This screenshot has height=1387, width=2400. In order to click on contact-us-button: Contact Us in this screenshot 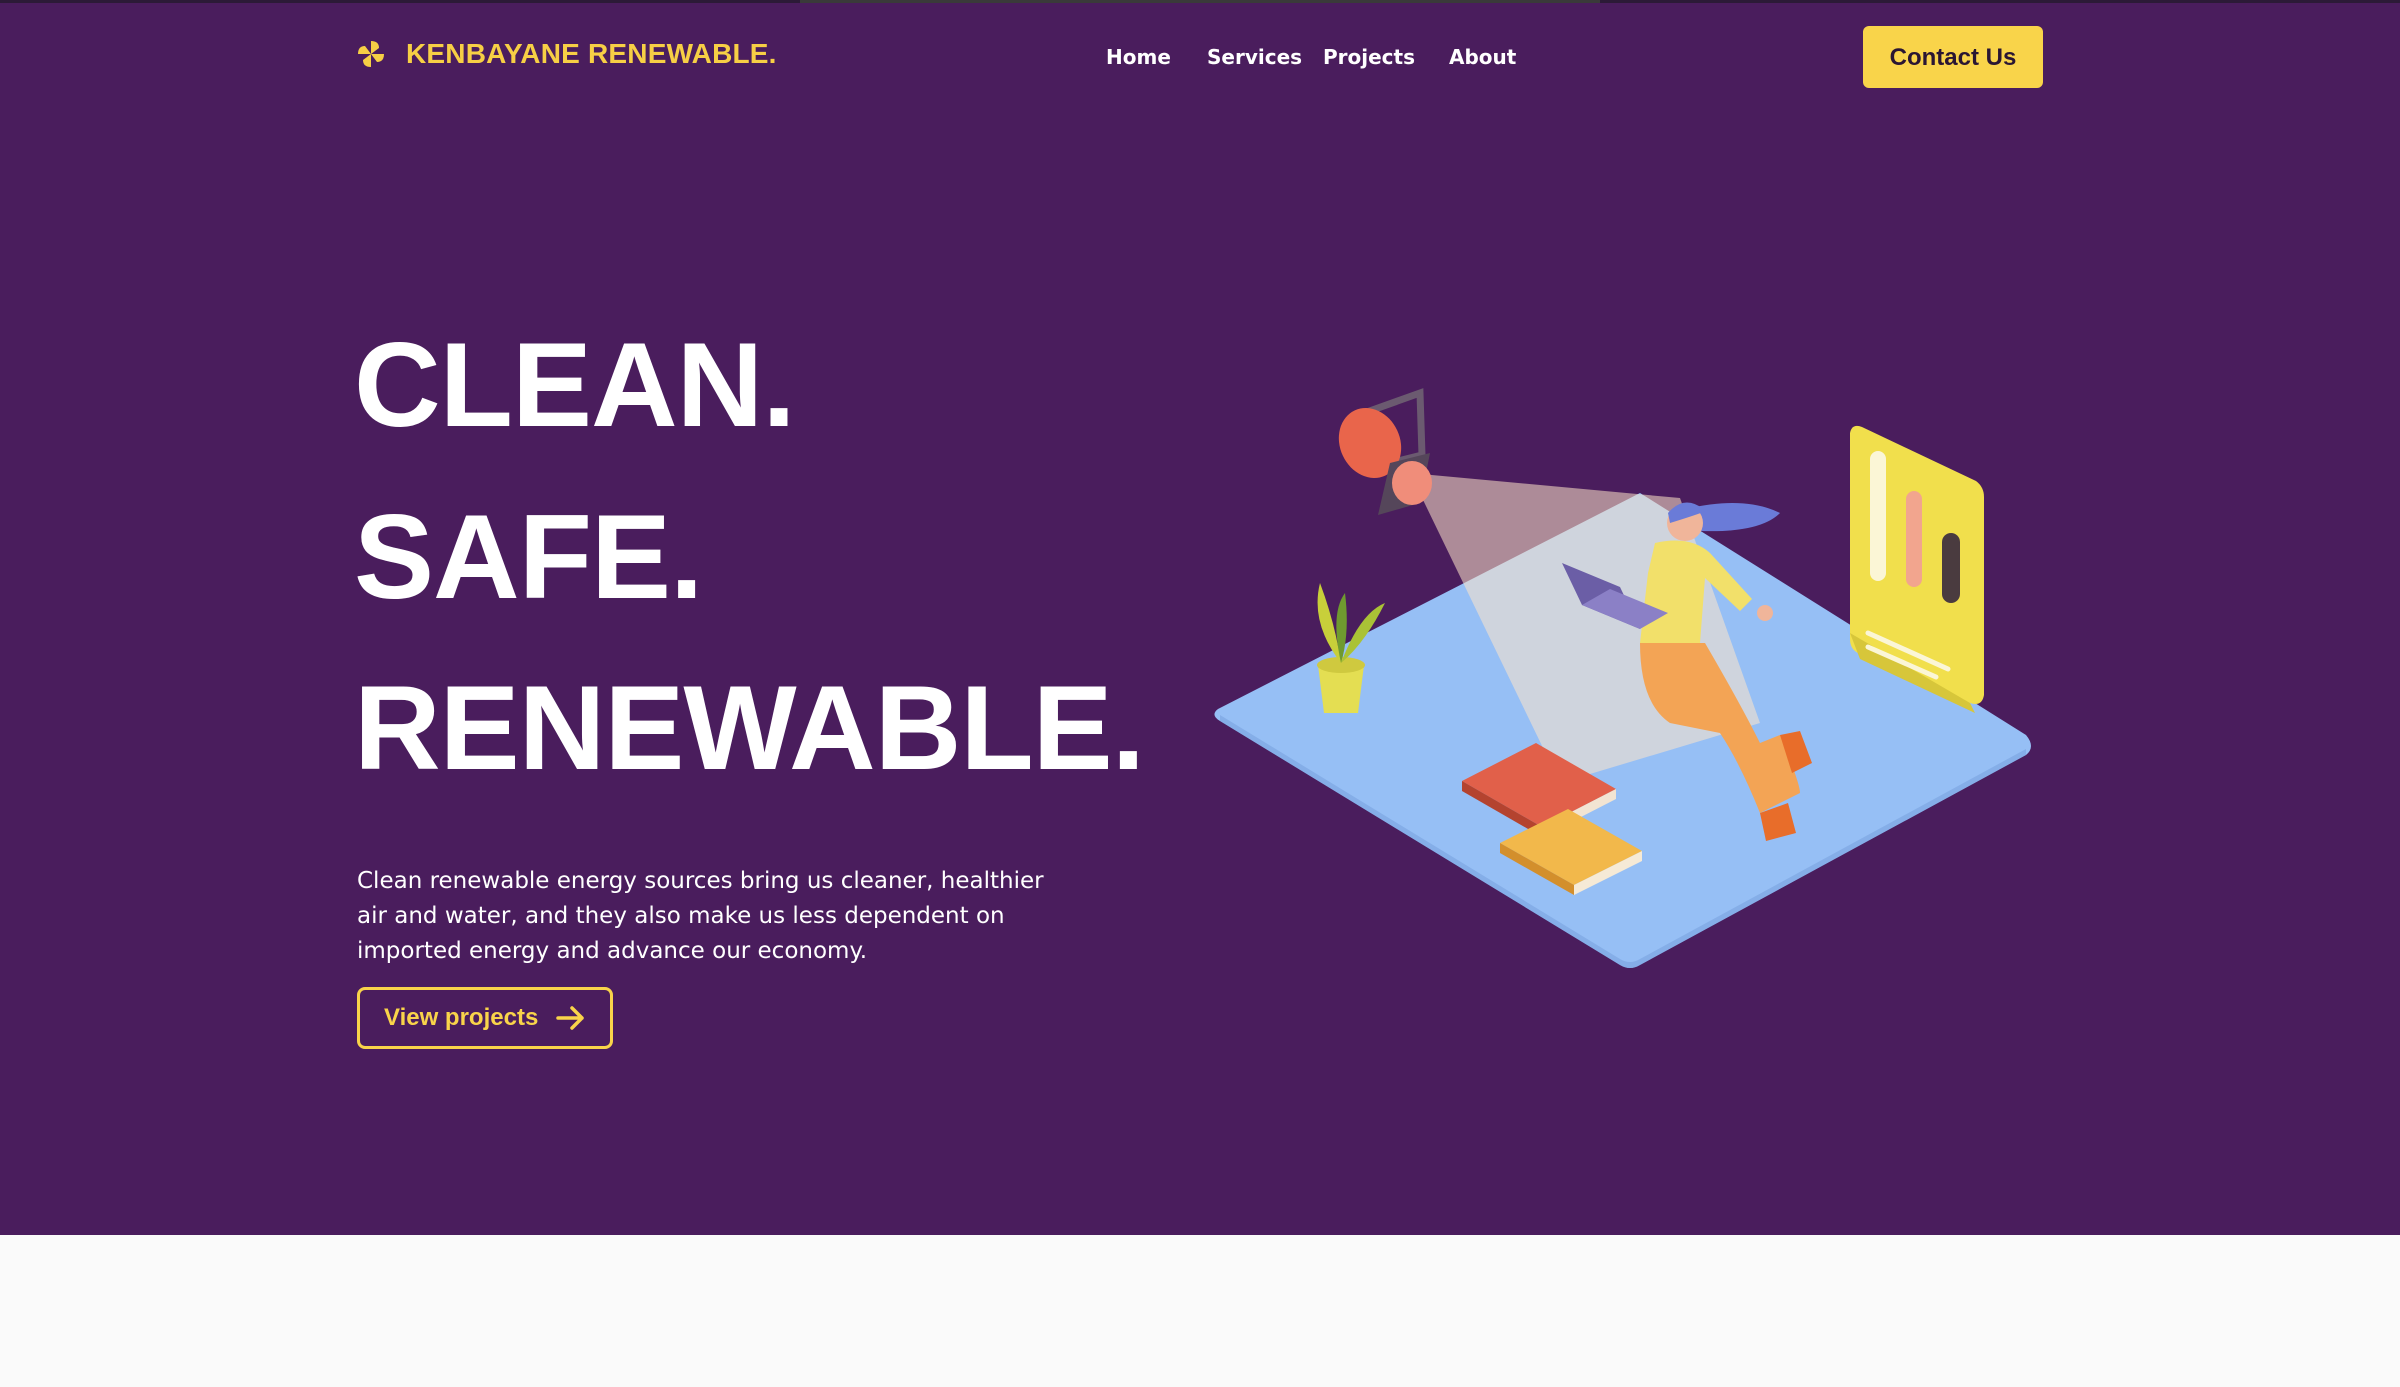, I will do `click(1953, 57)`.